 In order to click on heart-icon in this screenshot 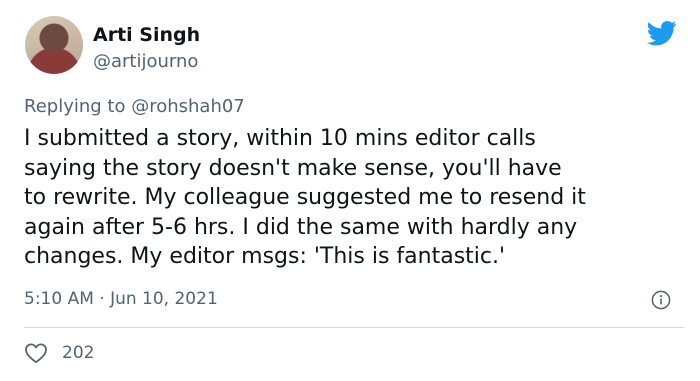, I will do `click(36, 353)`.